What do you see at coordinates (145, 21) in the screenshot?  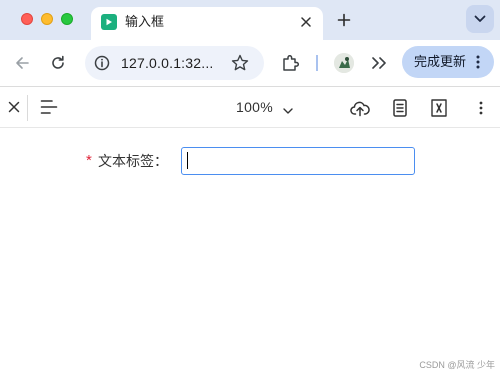 I see `tab-title: 输入框` at bounding box center [145, 21].